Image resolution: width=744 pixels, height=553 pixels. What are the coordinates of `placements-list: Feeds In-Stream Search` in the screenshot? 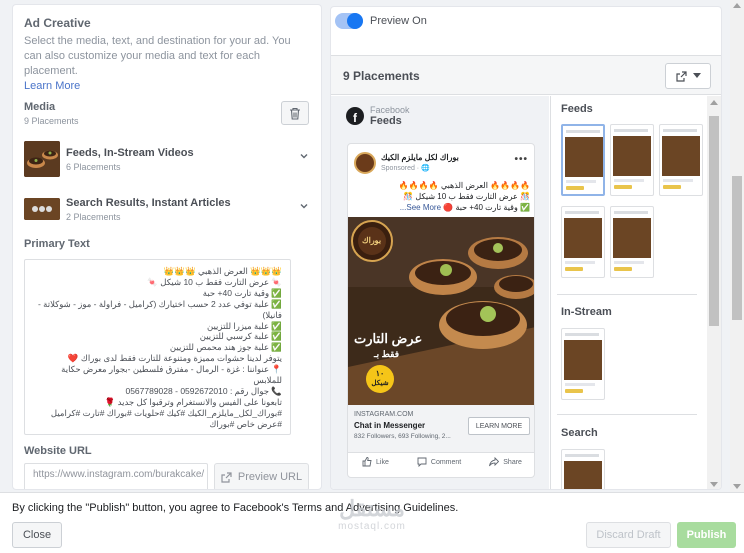 It's located at (628, 292).